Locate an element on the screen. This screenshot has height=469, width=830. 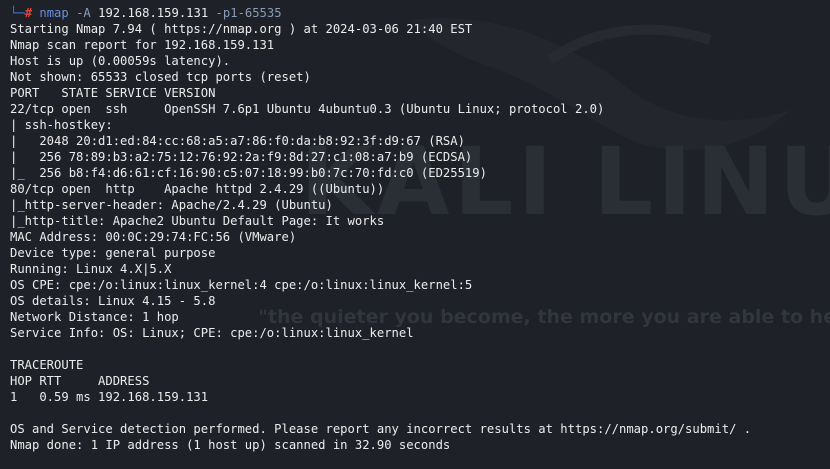
output-line: Nmap scan report for 192.168.159.131 is located at coordinates (142, 45).